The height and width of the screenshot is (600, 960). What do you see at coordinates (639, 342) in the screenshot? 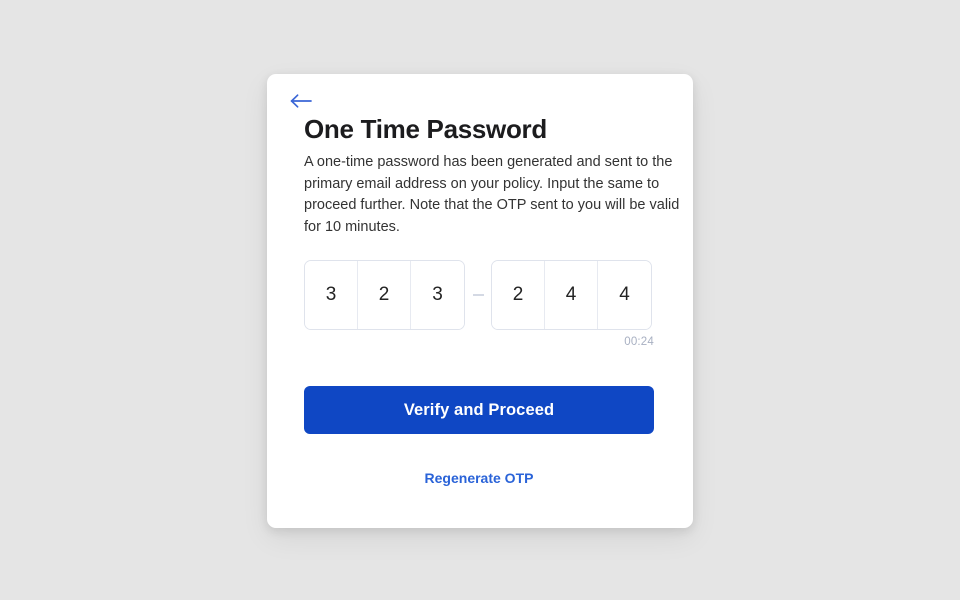
I see `otp-countdown-timer: 00:24` at bounding box center [639, 342].